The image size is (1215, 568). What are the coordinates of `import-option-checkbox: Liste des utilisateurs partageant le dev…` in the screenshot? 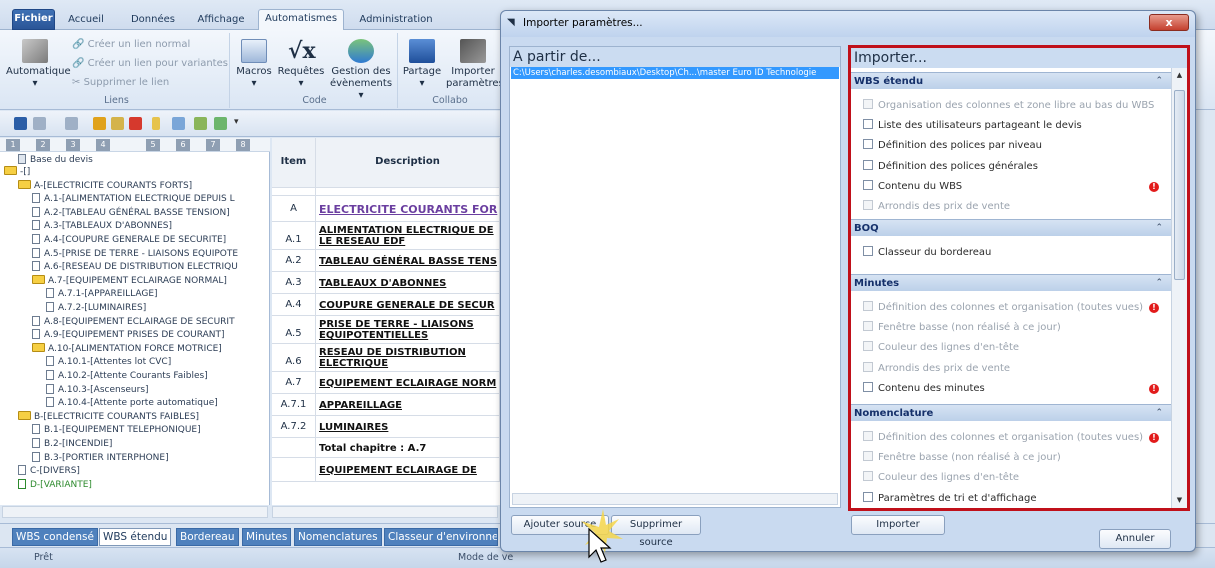 It's located at (972, 126).